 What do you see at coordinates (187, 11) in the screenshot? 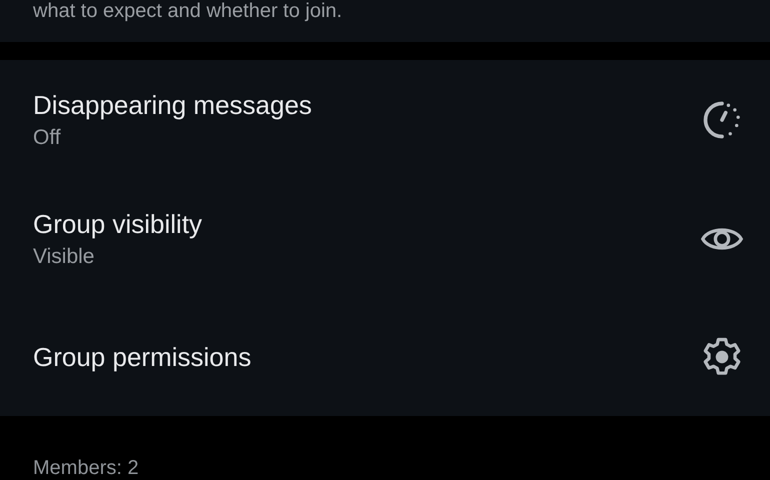
I see `group-description: what to expect and whether to join.` at bounding box center [187, 11].